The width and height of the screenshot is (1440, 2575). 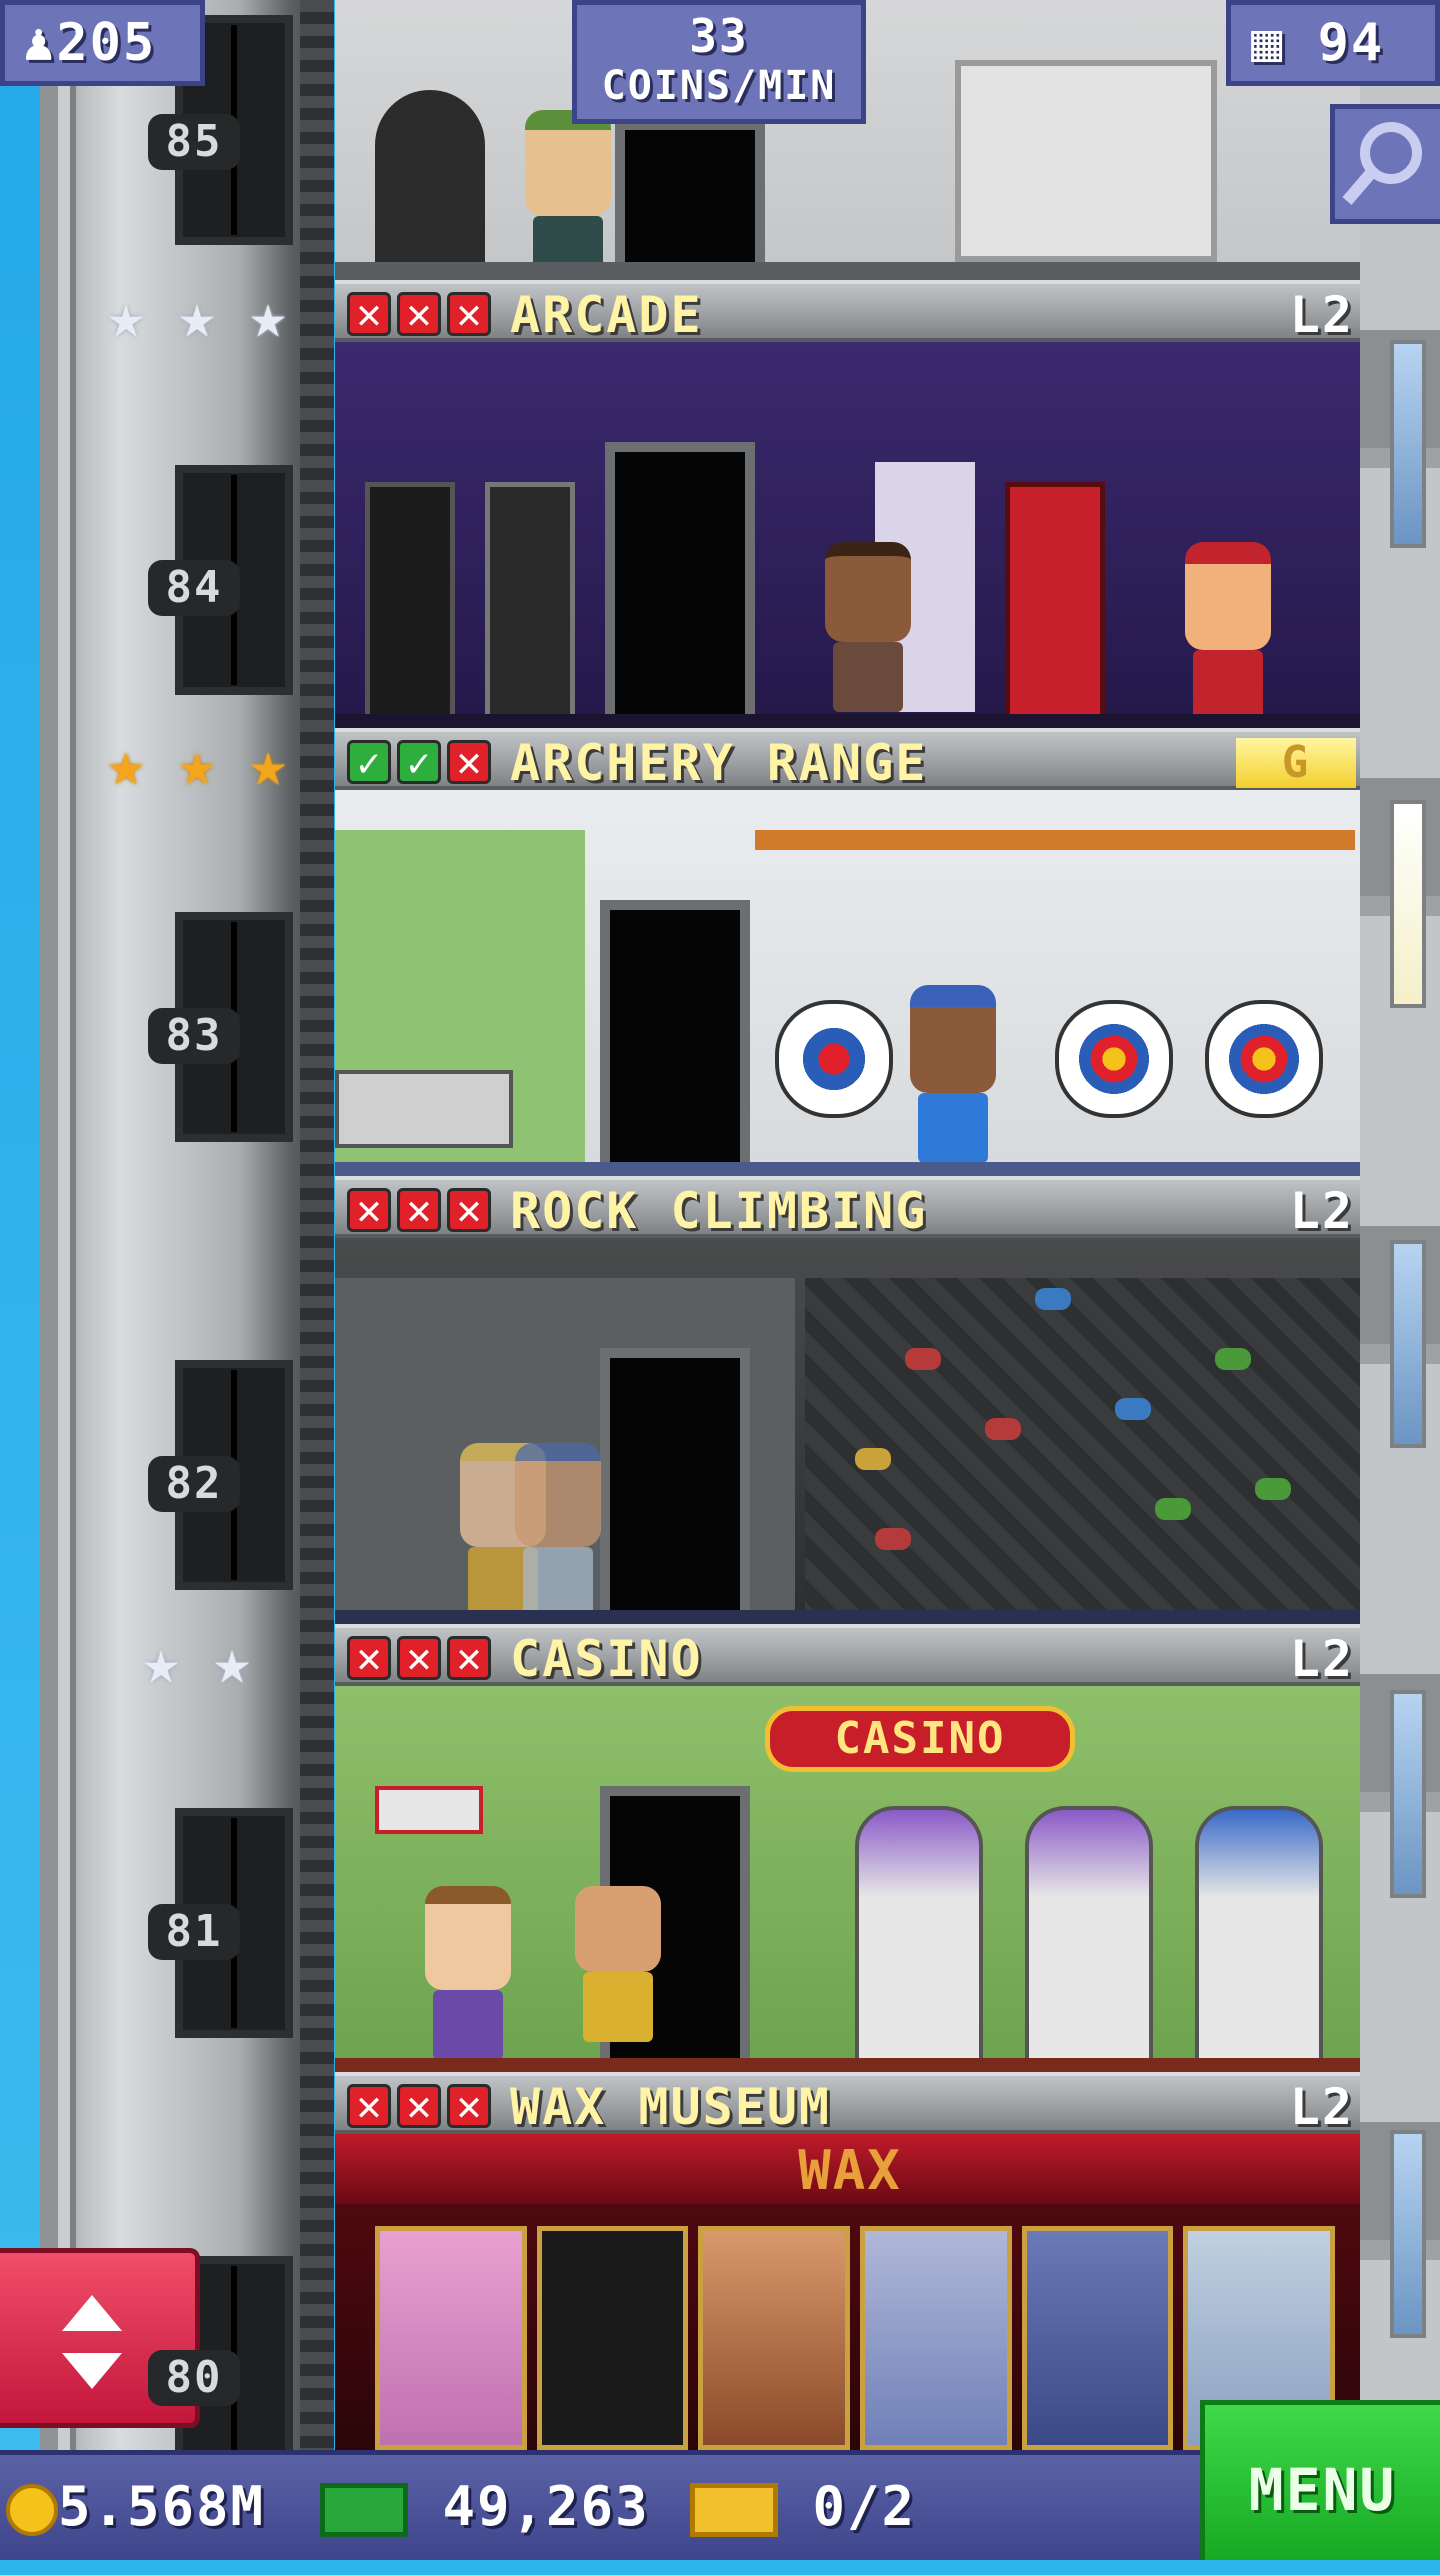 I want to click on menu-button: MENU, so click(x=1320, y=2480).